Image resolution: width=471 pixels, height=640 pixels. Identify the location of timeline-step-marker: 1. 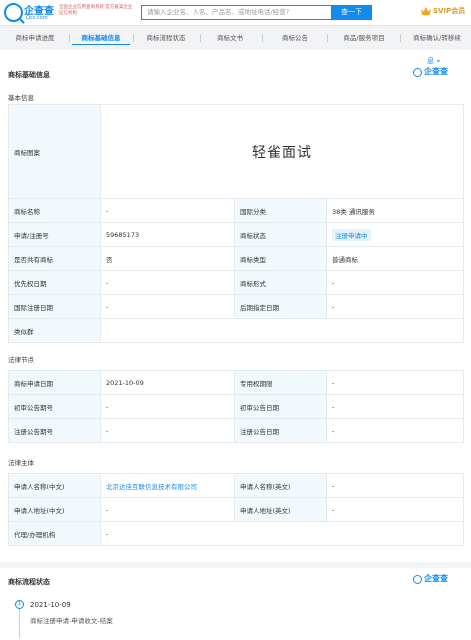
(19, 604).